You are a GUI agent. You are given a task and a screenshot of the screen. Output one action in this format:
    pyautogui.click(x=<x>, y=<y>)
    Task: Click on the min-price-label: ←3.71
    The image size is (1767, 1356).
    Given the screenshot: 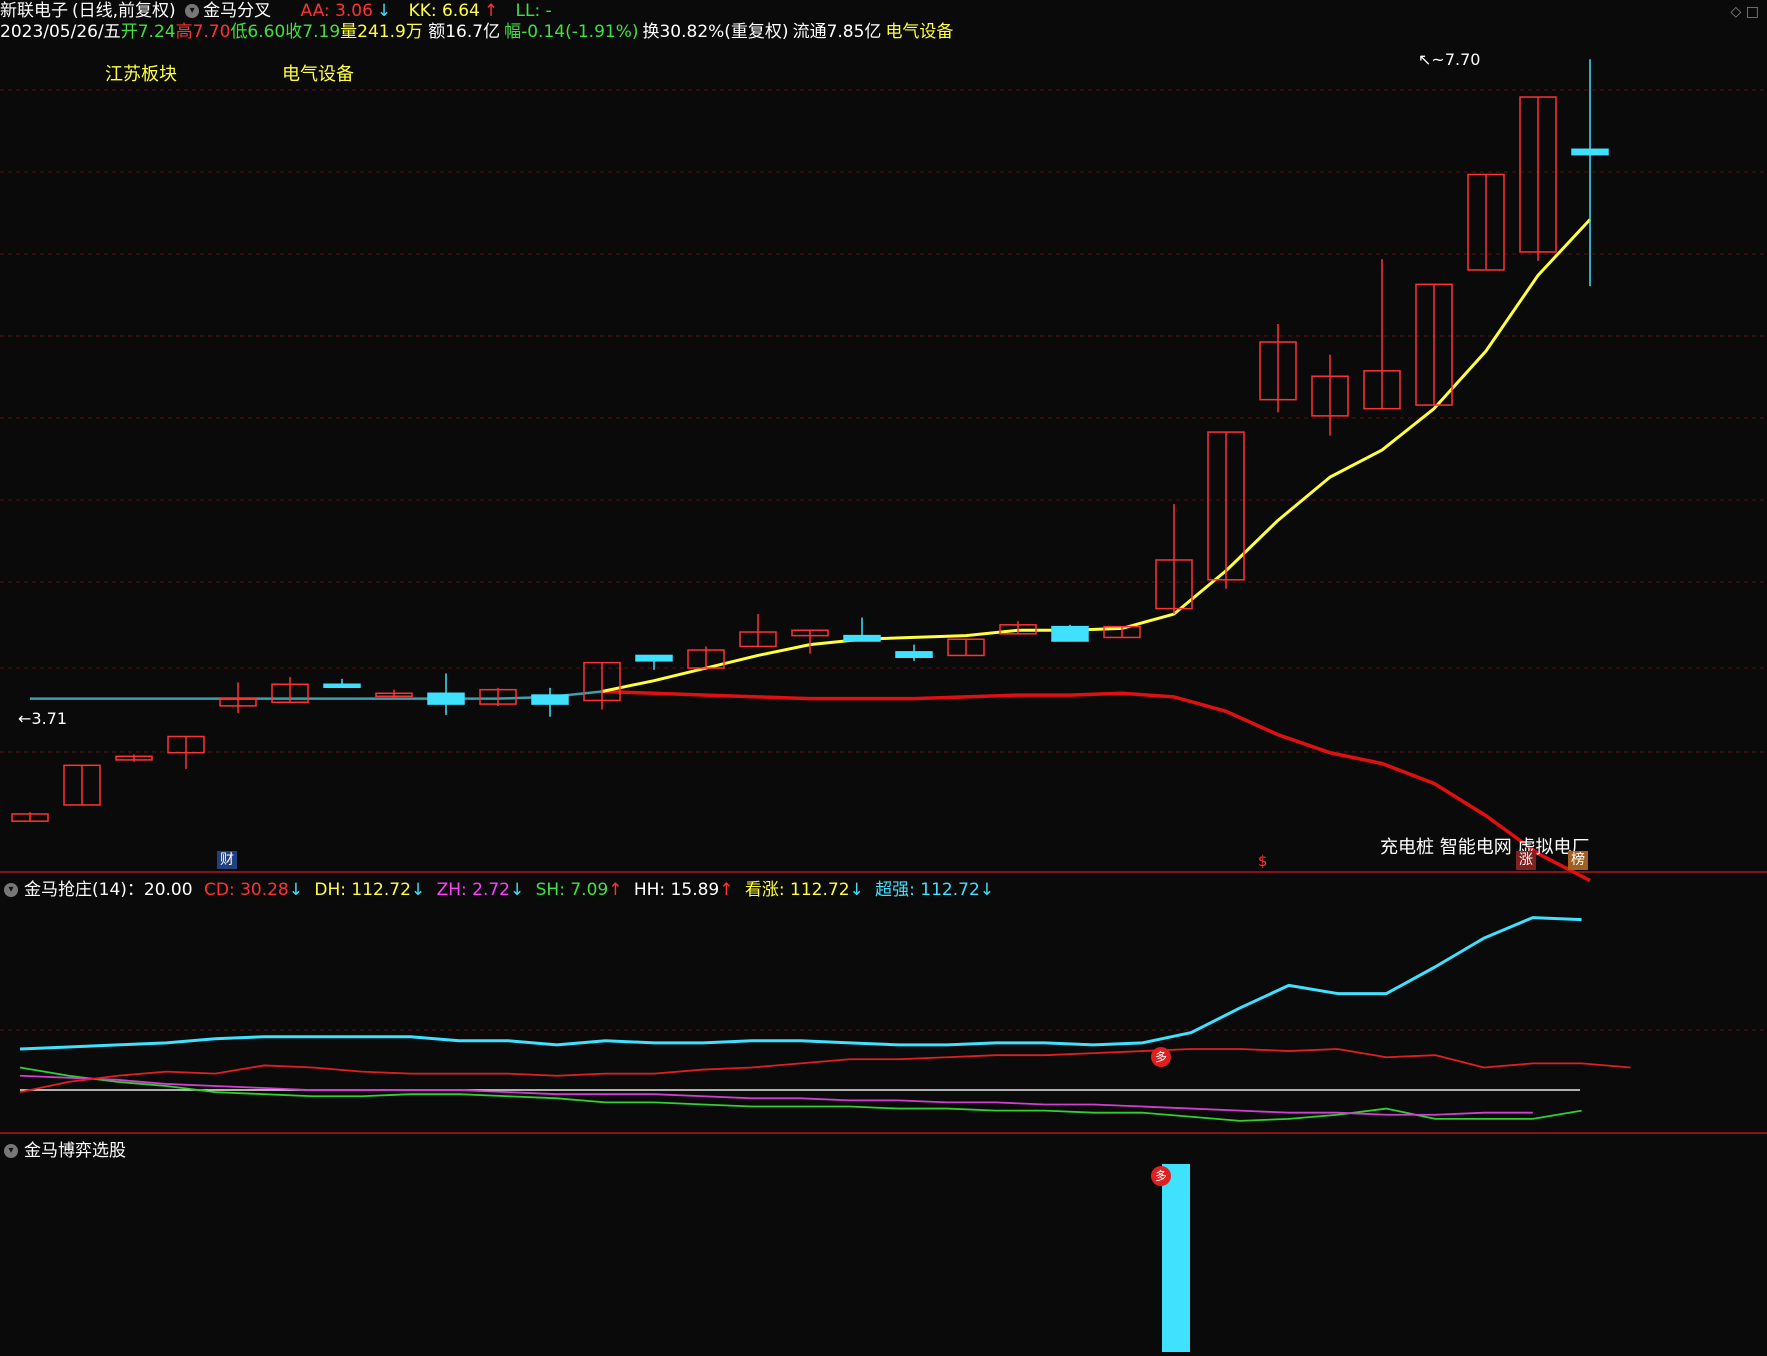 What is the action you would take?
    pyautogui.click(x=43, y=718)
    